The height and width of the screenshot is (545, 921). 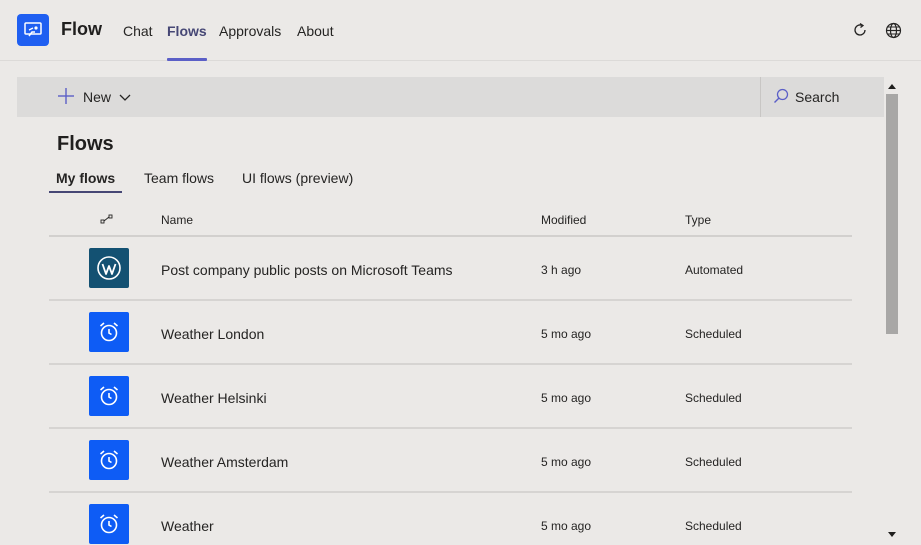 I want to click on globe-icon, so click(x=893, y=30).